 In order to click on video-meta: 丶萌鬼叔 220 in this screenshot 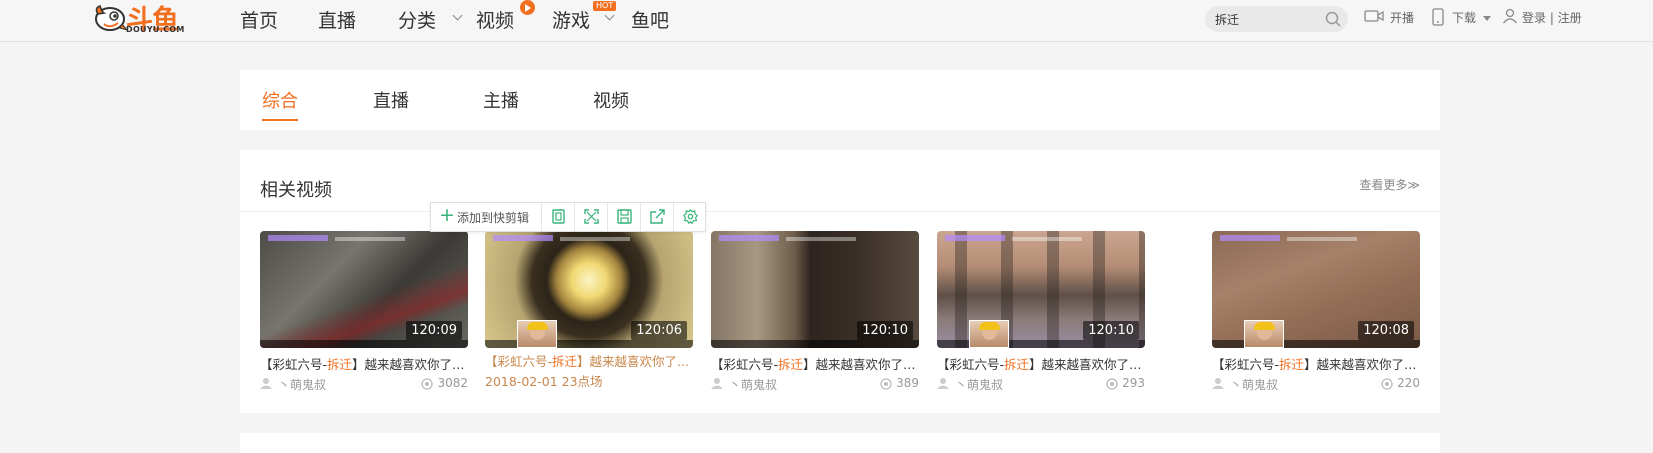, I will do `click(1316, 384)`.